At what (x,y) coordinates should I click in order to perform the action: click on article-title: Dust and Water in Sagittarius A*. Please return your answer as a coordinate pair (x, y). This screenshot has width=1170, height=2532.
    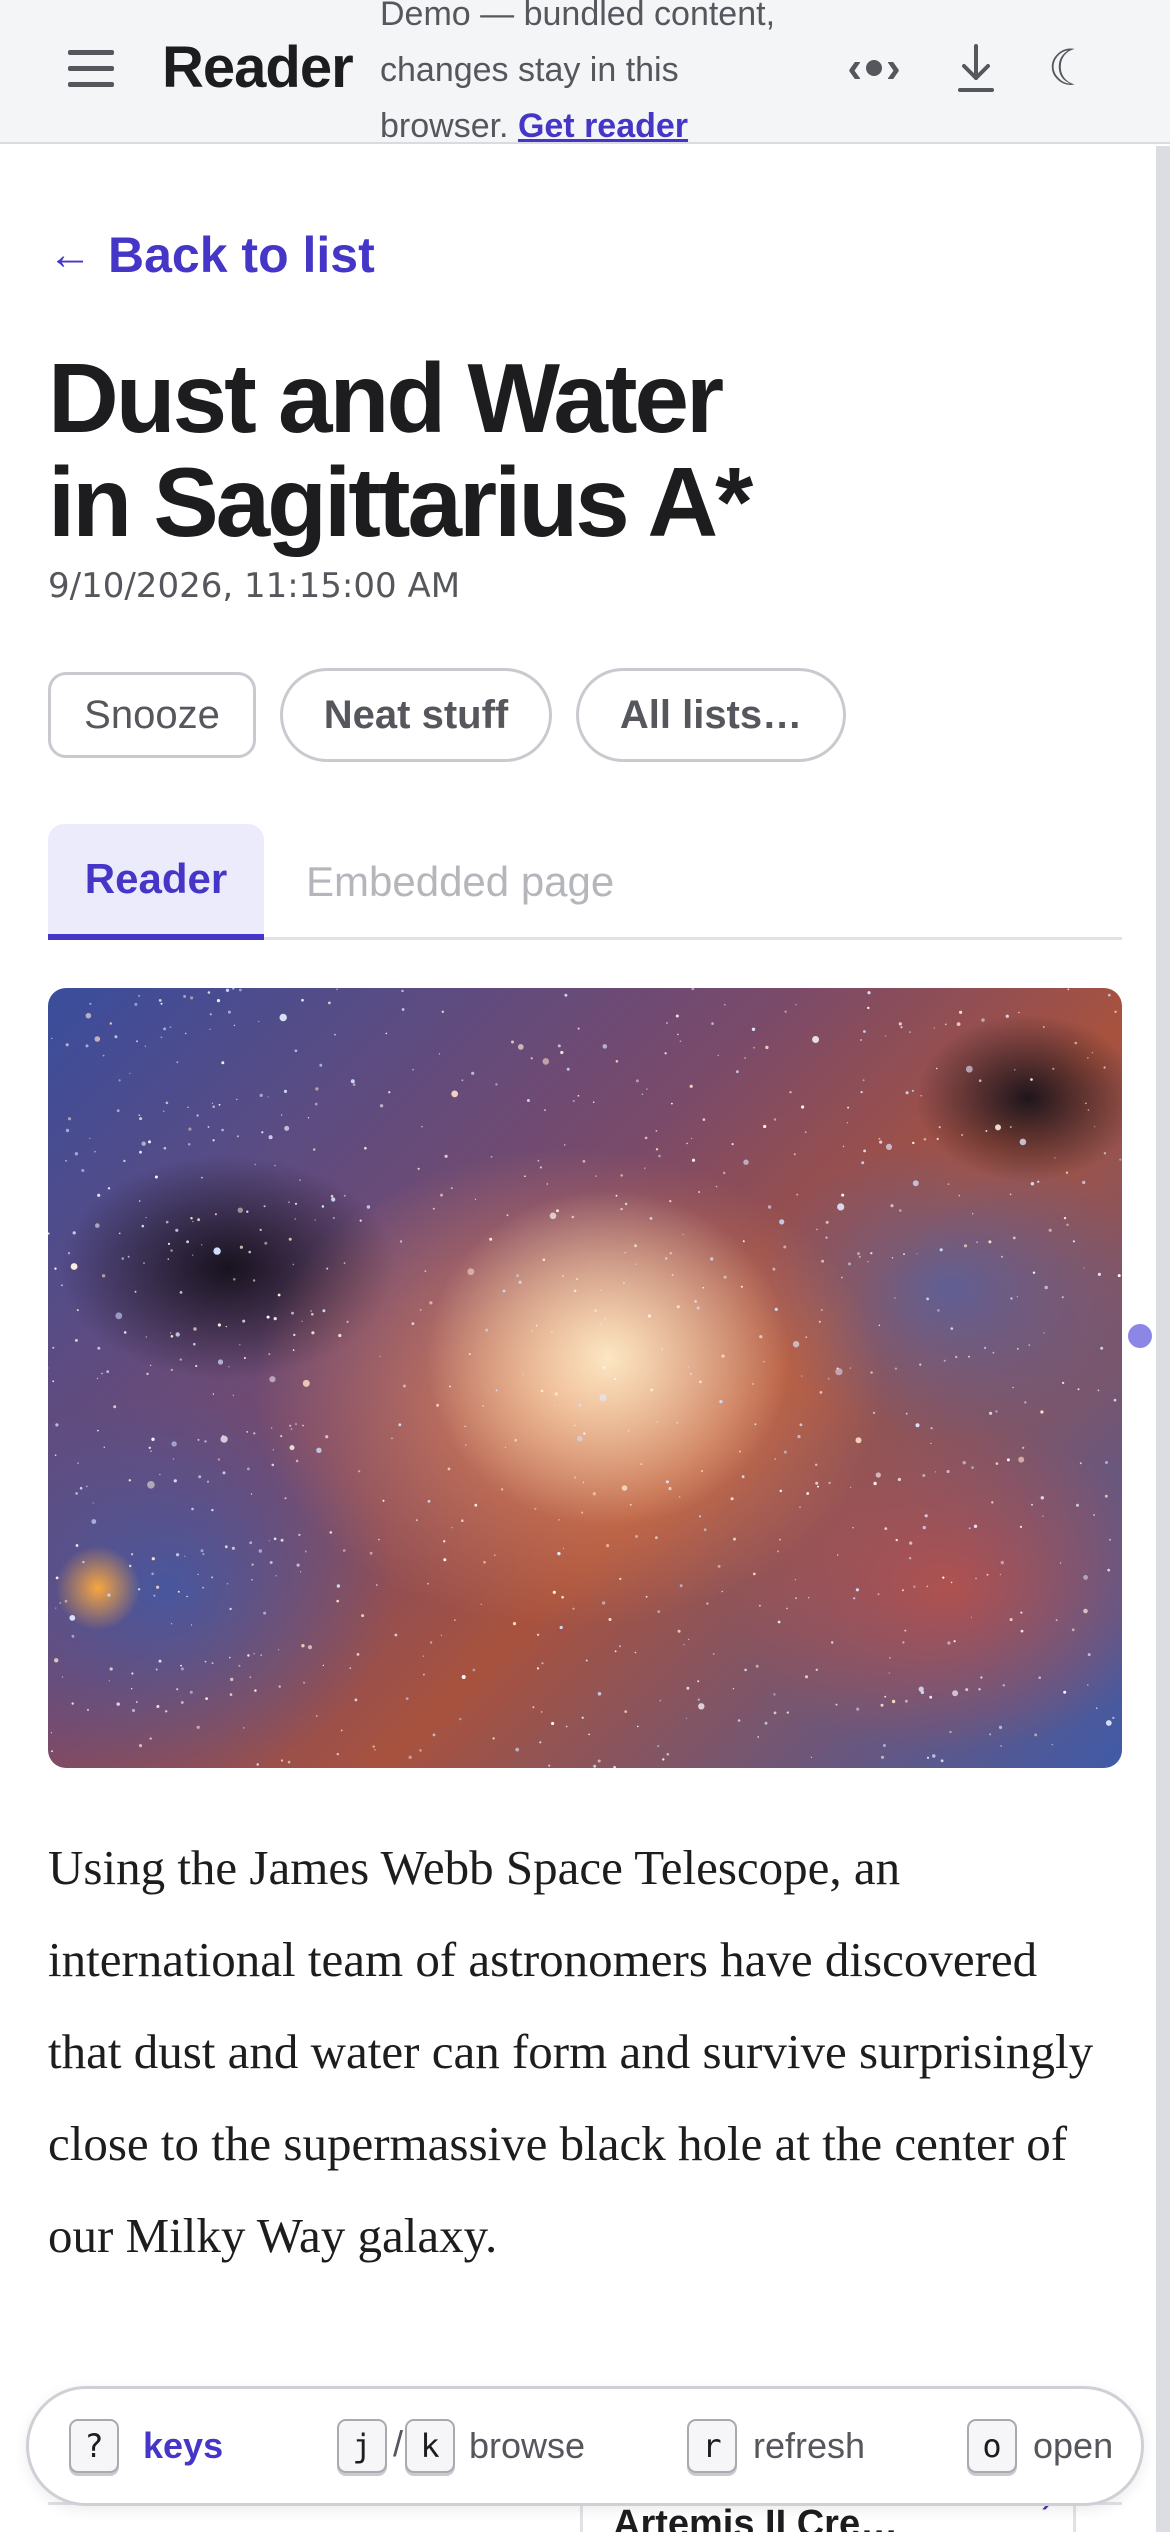
    Looking at the image, I should click on (428, 450).